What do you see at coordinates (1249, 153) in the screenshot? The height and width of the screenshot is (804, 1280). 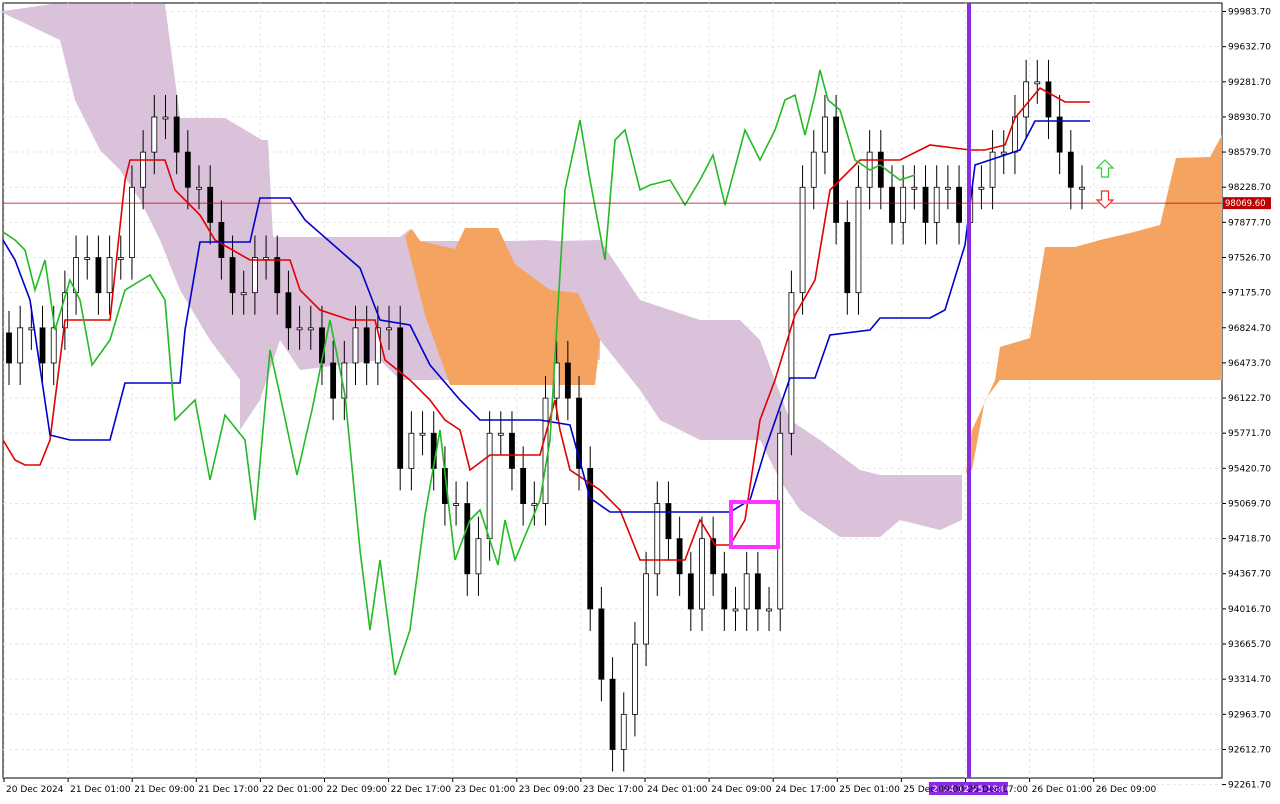 I see `y-tick-label: 98579.70` at bounding box center [1249, 153].